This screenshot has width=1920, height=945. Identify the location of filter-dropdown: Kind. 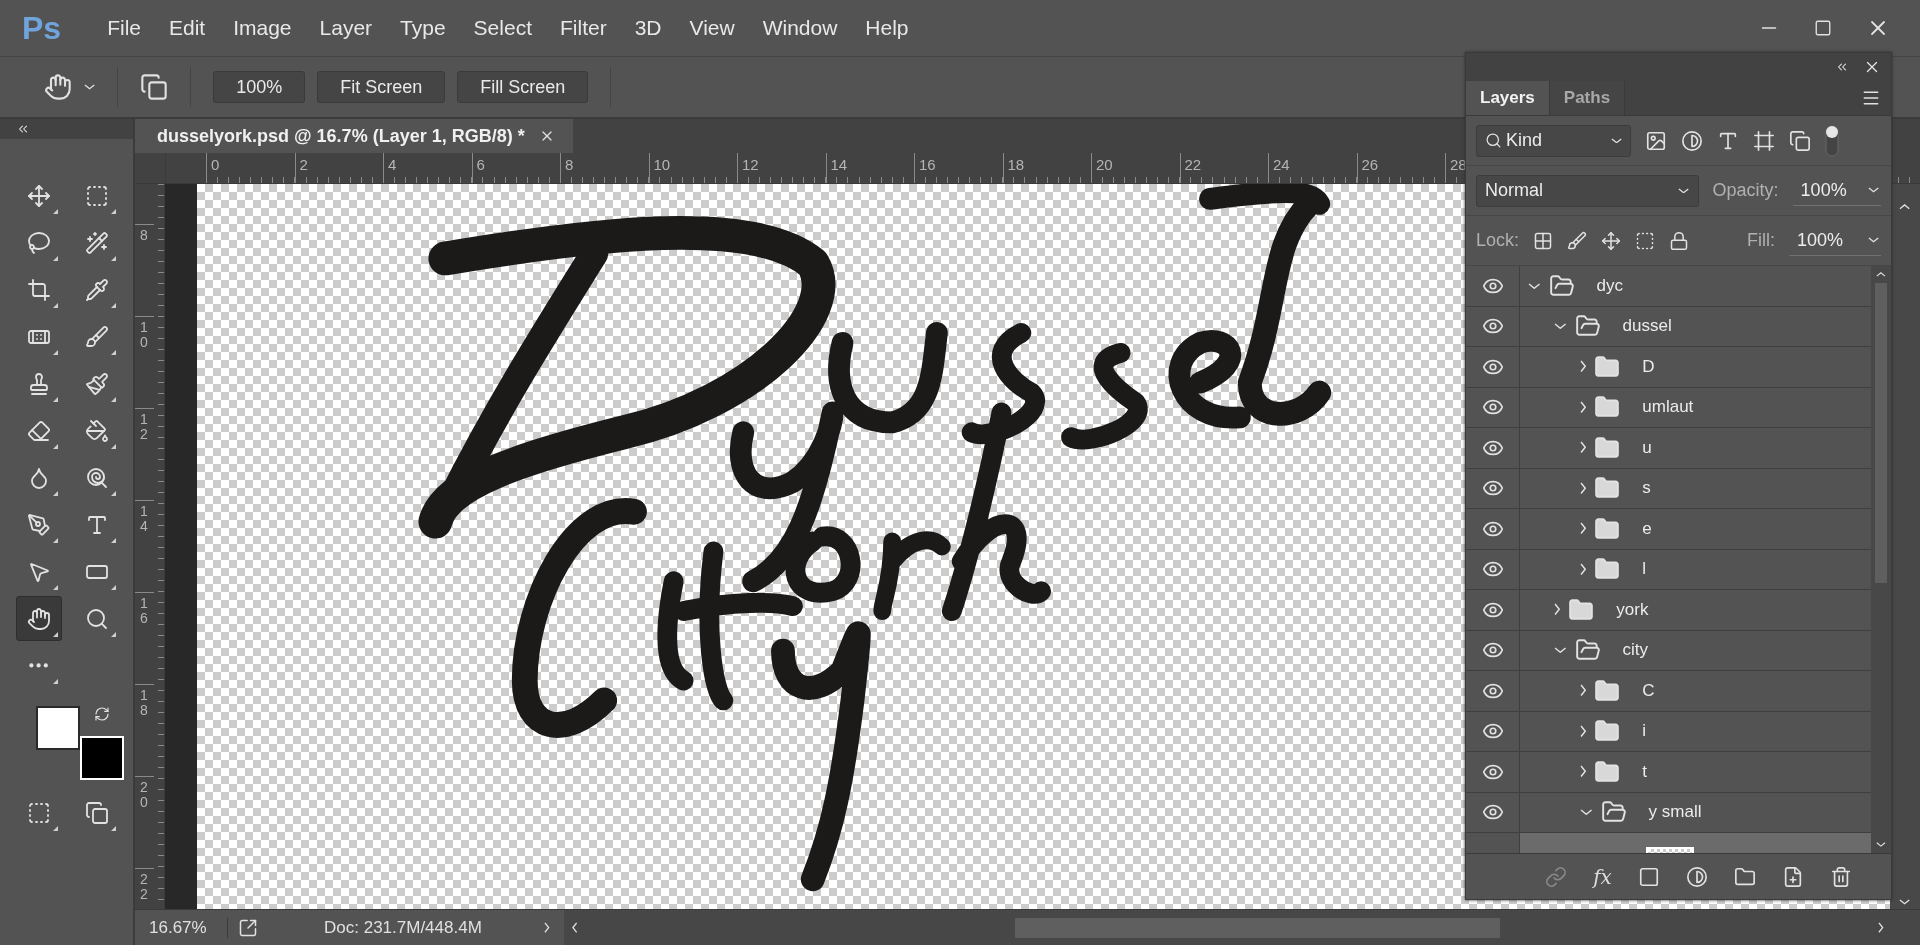
(1553, 140).